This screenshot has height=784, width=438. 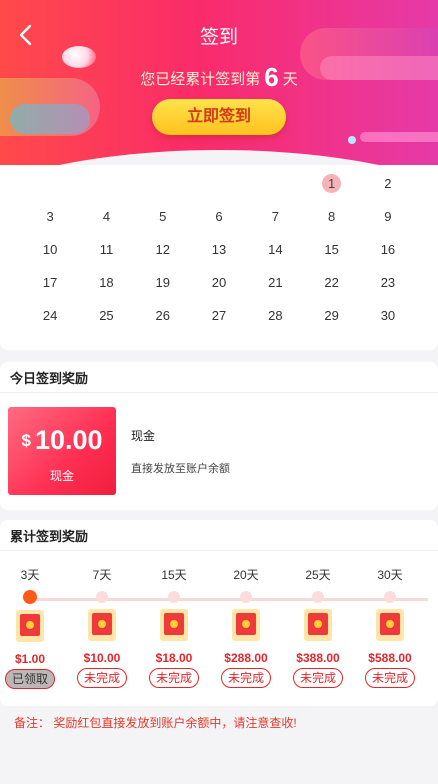 What do you see at coordinates (246, 575) in the screenshot?
I see `milestone-day: 20天` at bounding box center [246, 575].